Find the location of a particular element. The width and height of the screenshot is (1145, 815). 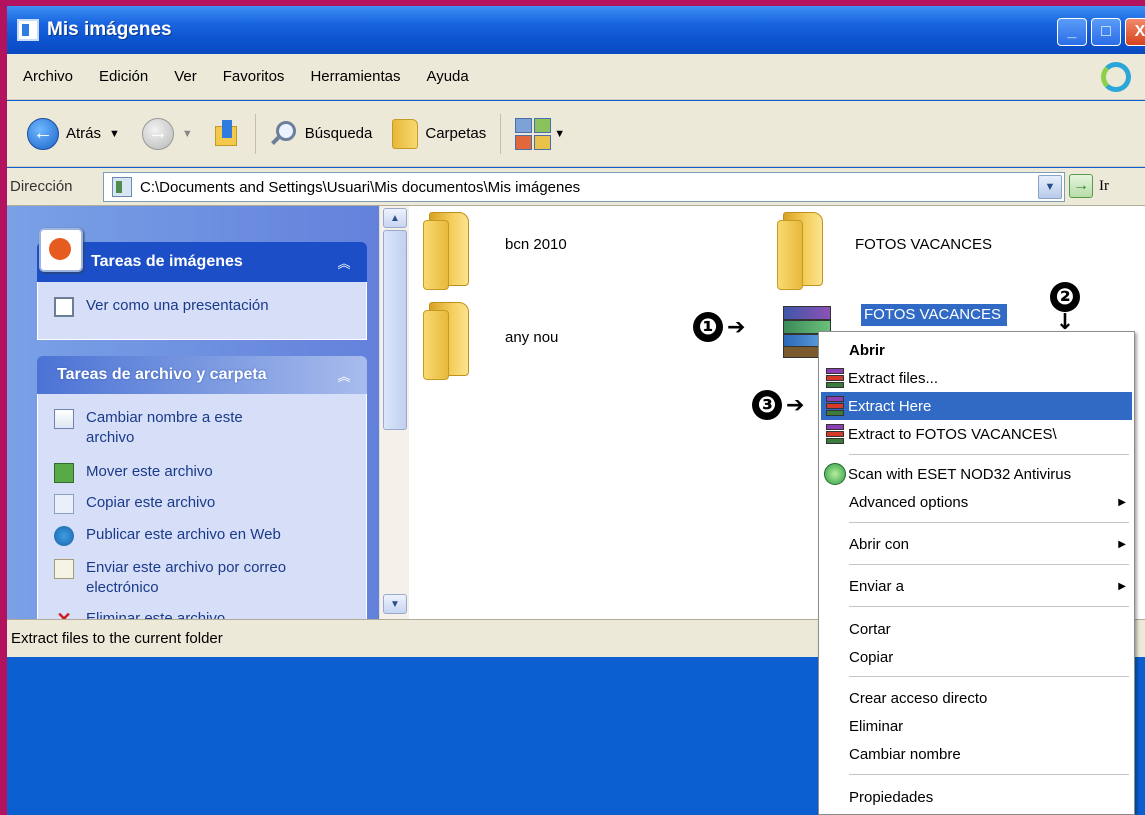

ctx-properties: Propiedades is located at coordinates (976, 797).